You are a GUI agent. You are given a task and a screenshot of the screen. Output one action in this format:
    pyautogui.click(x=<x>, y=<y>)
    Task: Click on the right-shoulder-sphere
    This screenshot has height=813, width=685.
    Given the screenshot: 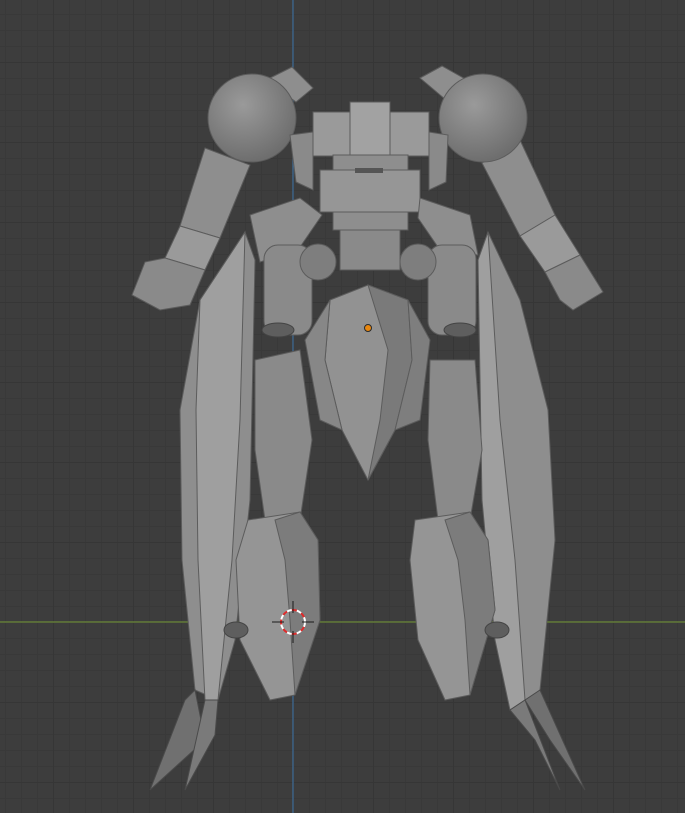 What is the action you would take?
    pyautogui.click(x=483, y=118)
    